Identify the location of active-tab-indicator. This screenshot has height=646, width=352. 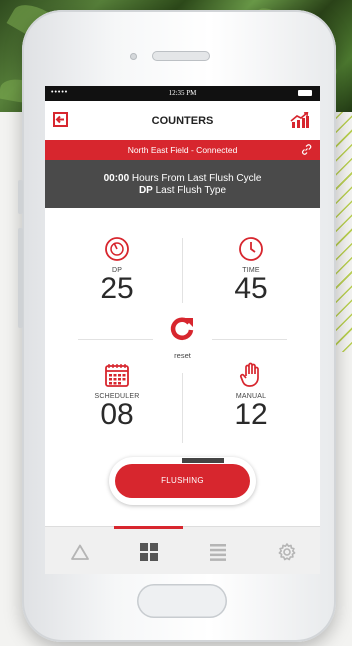
(148, 527).